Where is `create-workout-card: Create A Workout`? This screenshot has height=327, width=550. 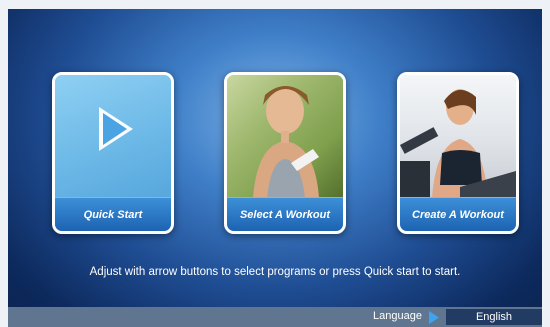 create-workout-card: Create A Workout is located at coordinates (458, 153).